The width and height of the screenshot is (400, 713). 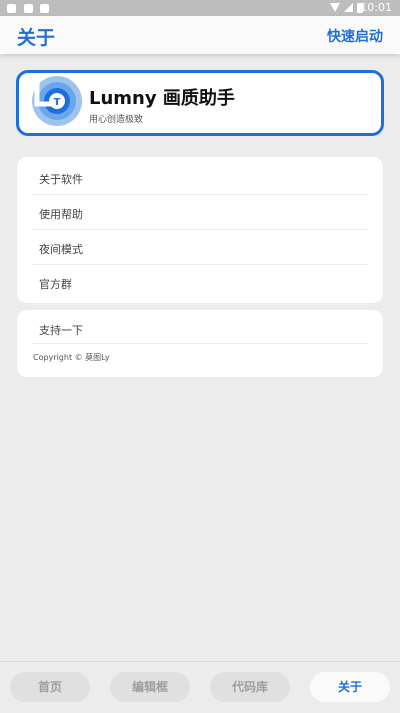 What do you see at coordinates (250, 687) in the screenshot?
I see `tab-code-library: 代码库` at bounding box center [250, 687].